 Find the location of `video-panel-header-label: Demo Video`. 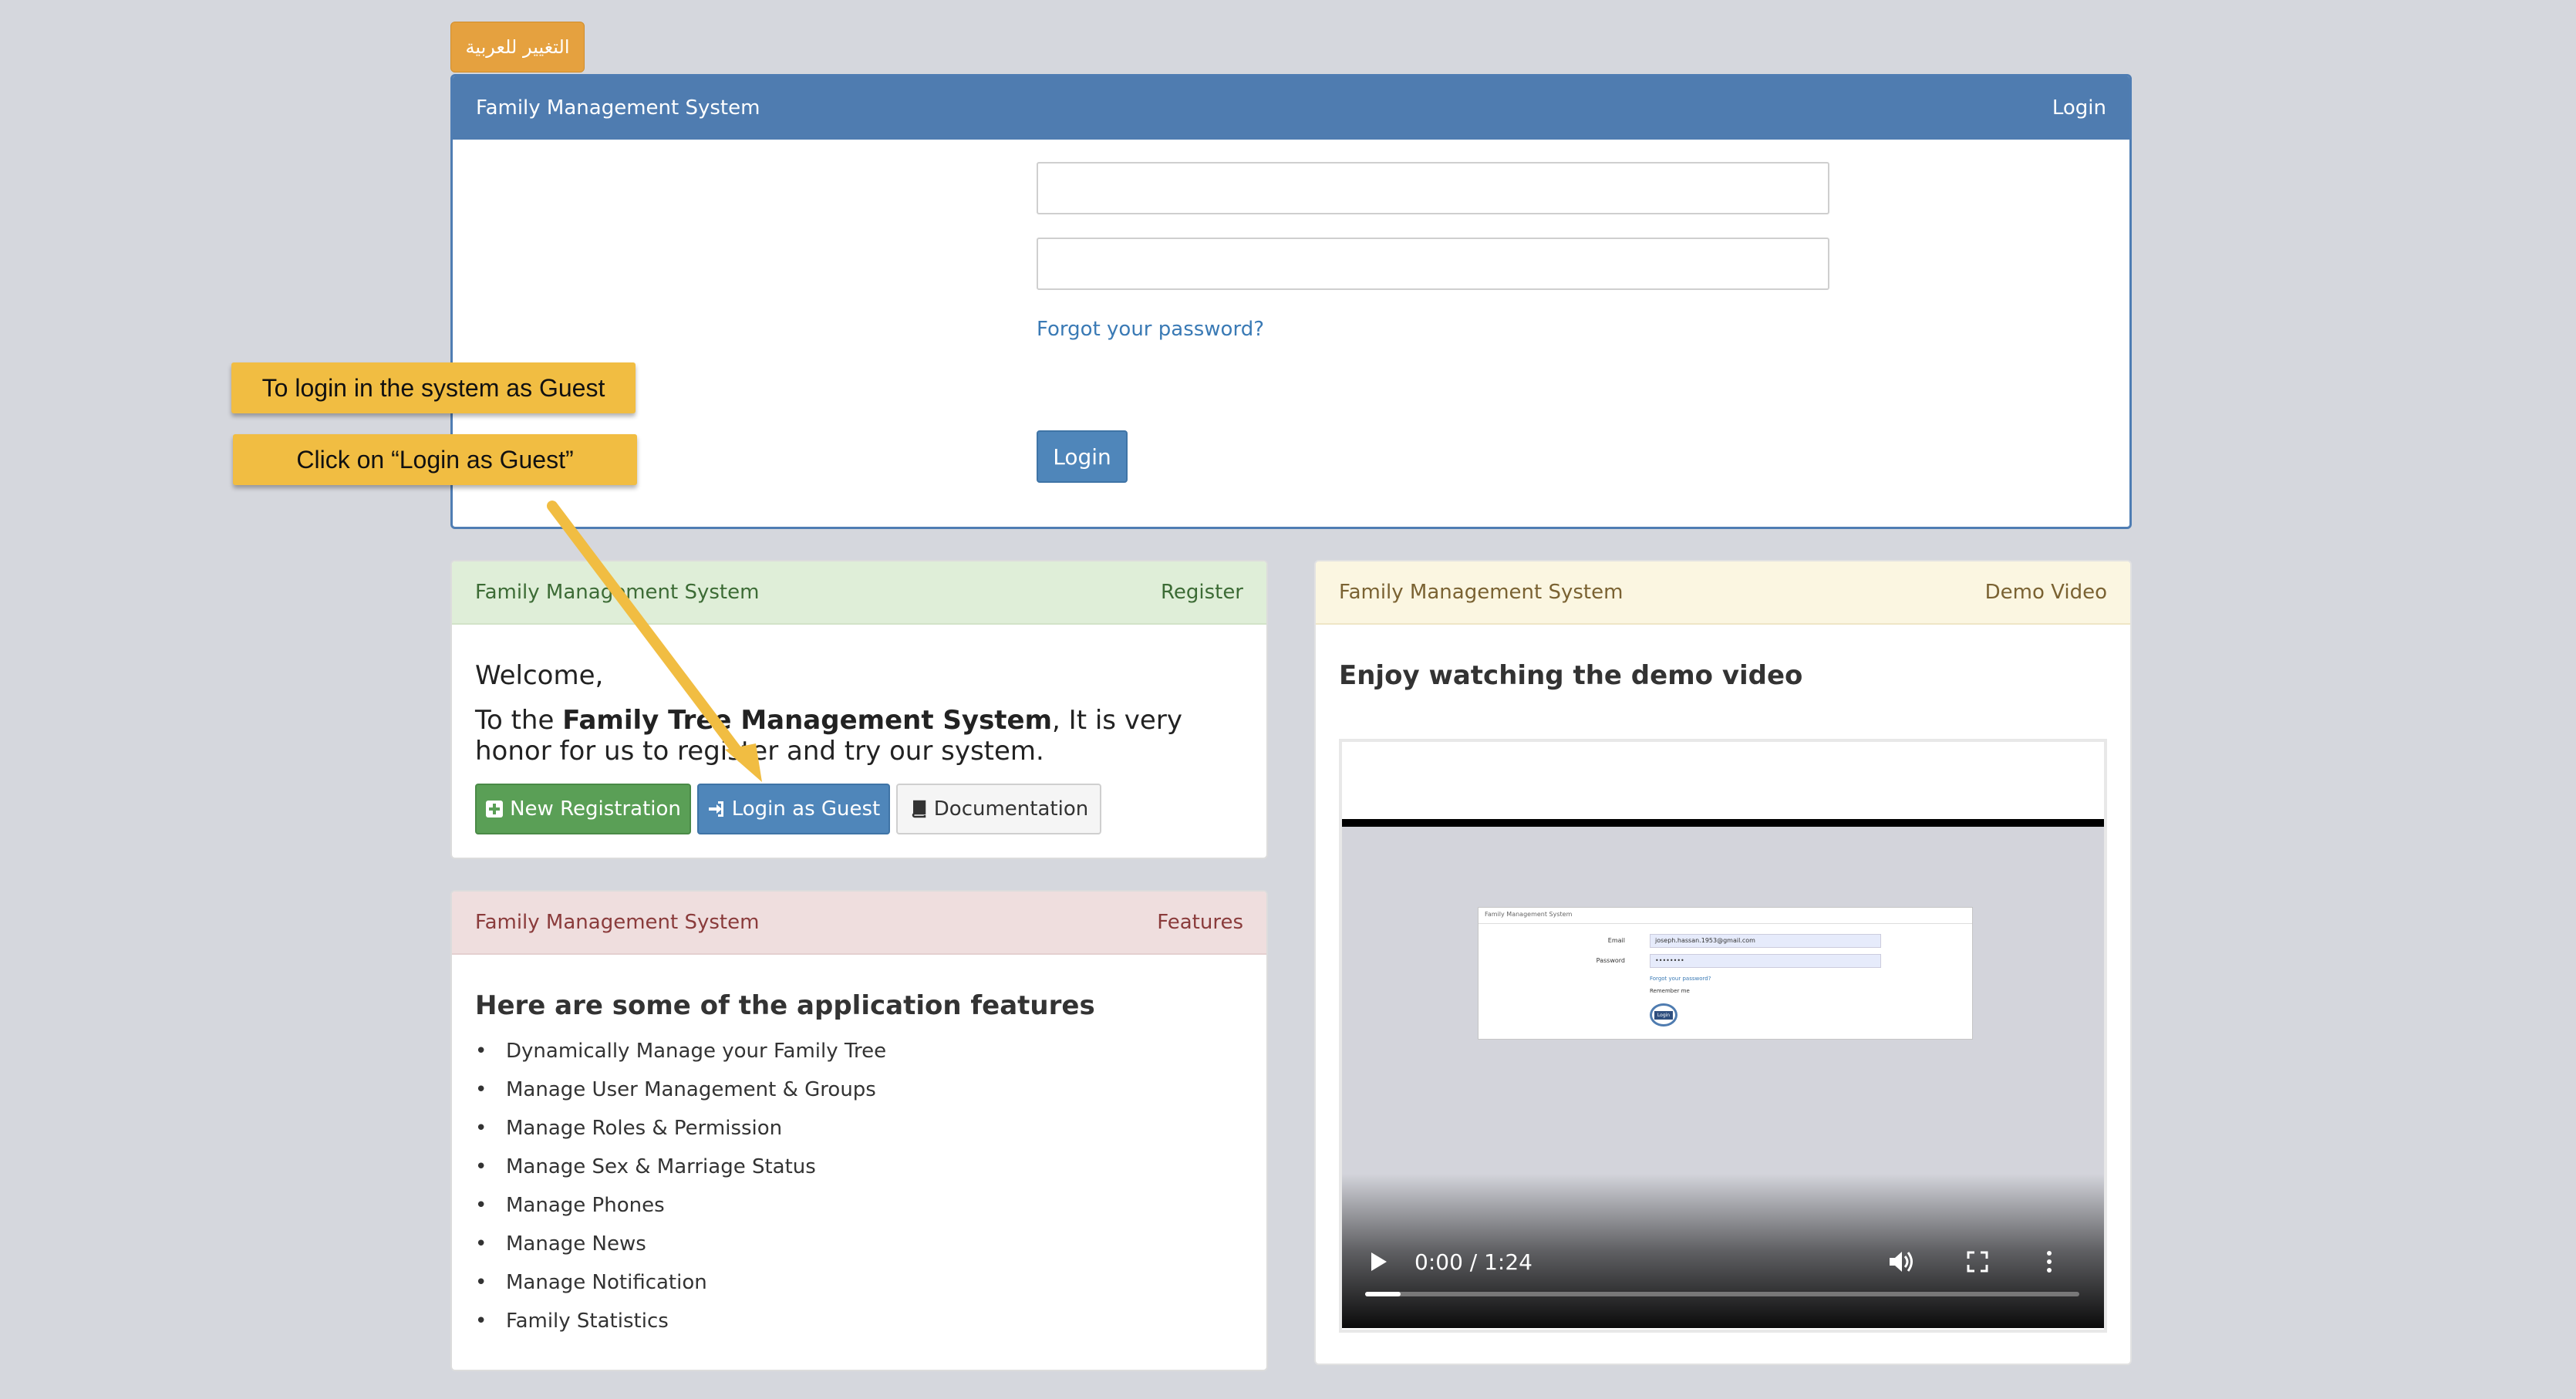

video-panel-header-label: Demo Video is located at coordinates (2045, 592).